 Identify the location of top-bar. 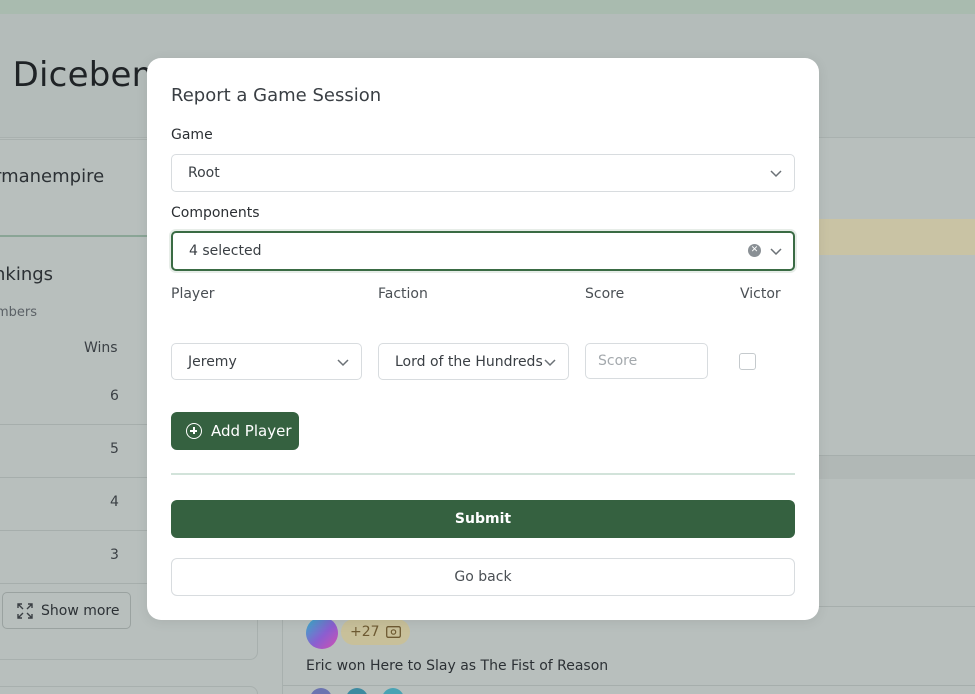
(487, 7).